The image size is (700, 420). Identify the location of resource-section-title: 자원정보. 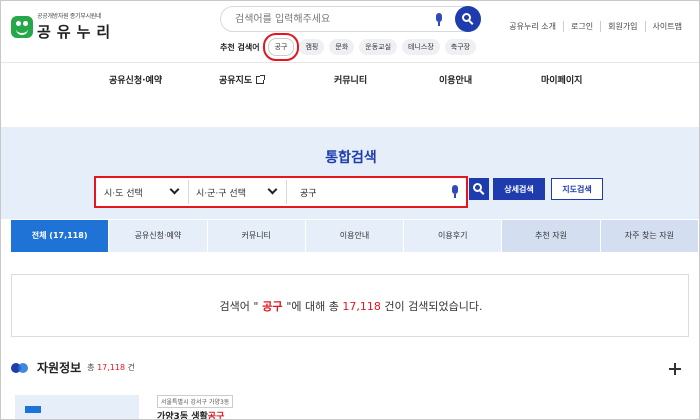
(59, 368).